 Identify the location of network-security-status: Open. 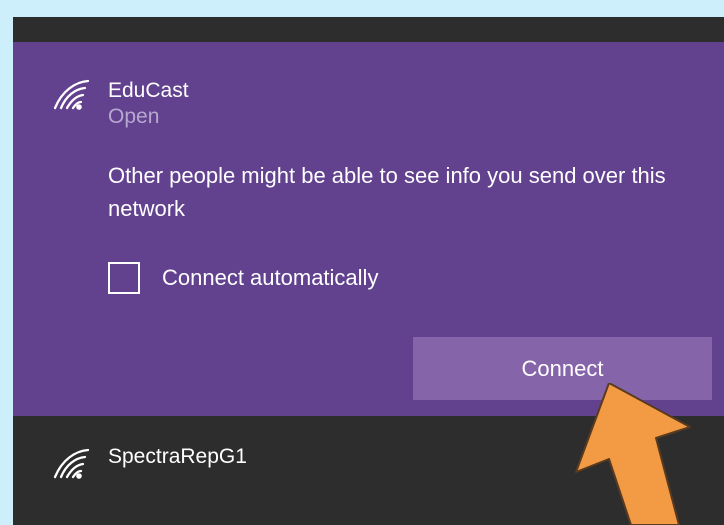
(134, 116).